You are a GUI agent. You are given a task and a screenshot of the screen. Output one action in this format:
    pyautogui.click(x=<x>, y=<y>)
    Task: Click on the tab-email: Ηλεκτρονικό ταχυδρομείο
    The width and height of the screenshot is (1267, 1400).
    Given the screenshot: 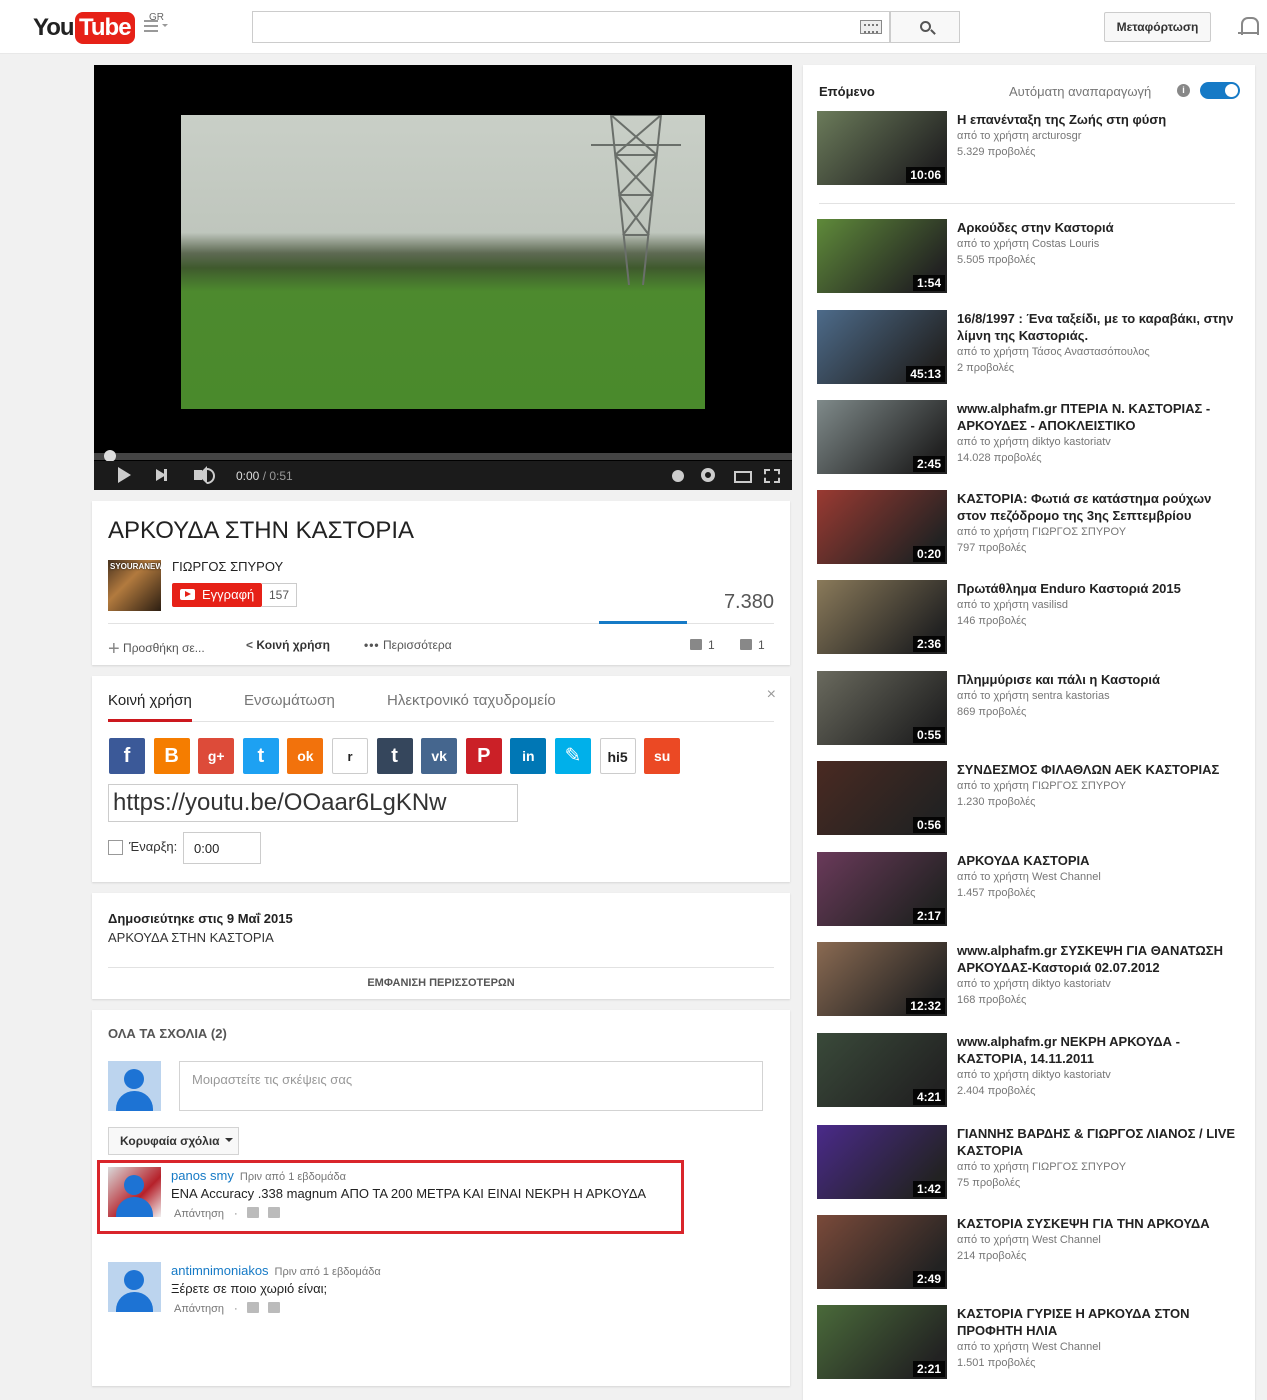 What is the action you would take?
    pyautogui.click(x=471, y=707)
    